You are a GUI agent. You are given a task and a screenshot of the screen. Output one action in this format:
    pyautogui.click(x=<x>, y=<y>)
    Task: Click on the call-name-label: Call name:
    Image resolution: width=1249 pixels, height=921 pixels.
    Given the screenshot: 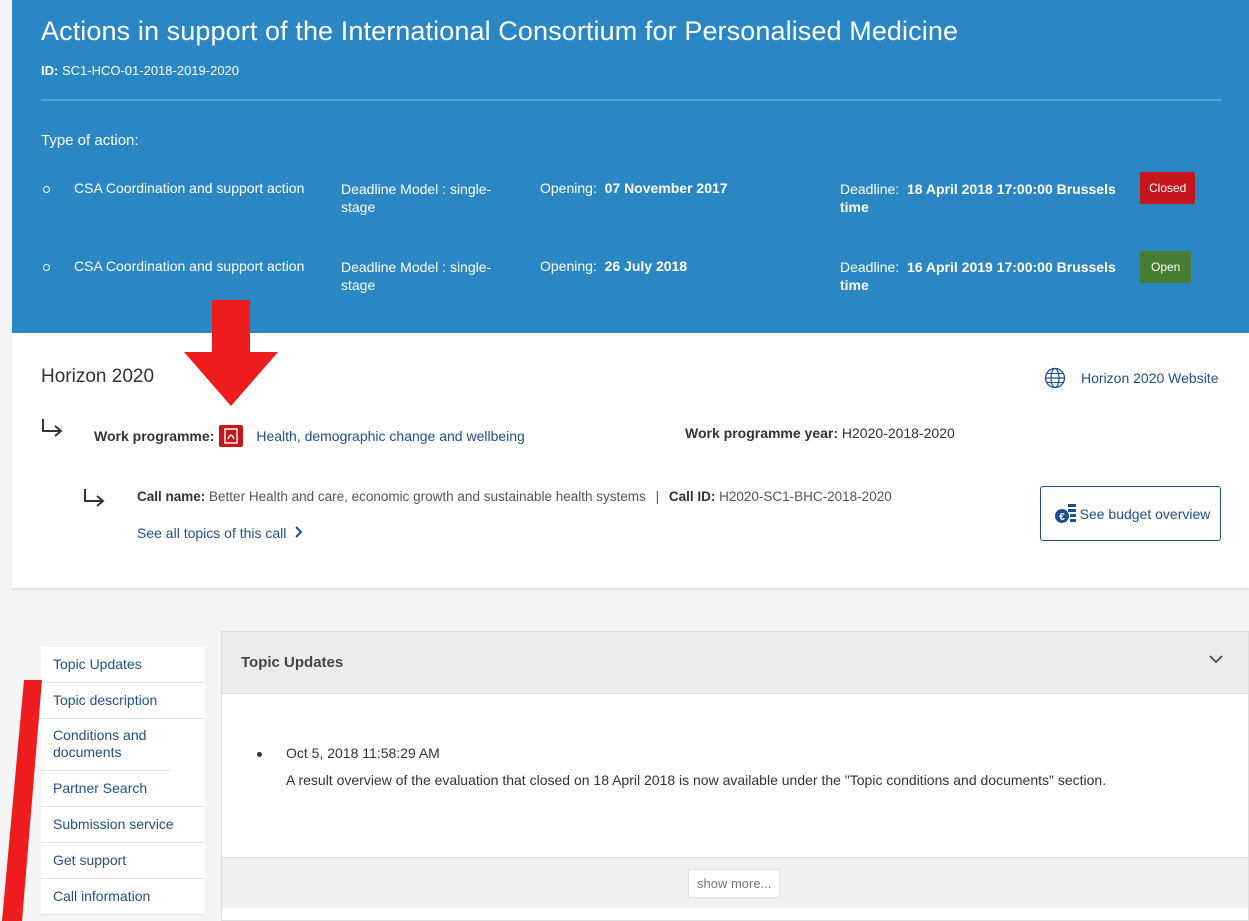 What is the action you would take?
    pyautogui.click(x=171, y=496)
    